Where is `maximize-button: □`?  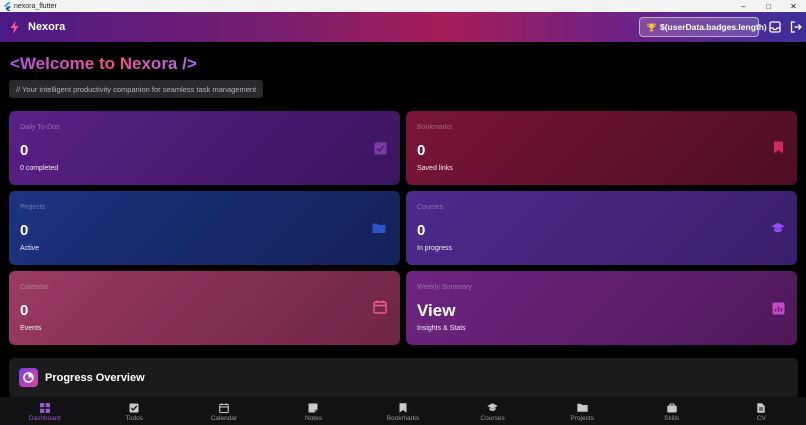
maximize-button: □ is located at coordinates (768, 6).